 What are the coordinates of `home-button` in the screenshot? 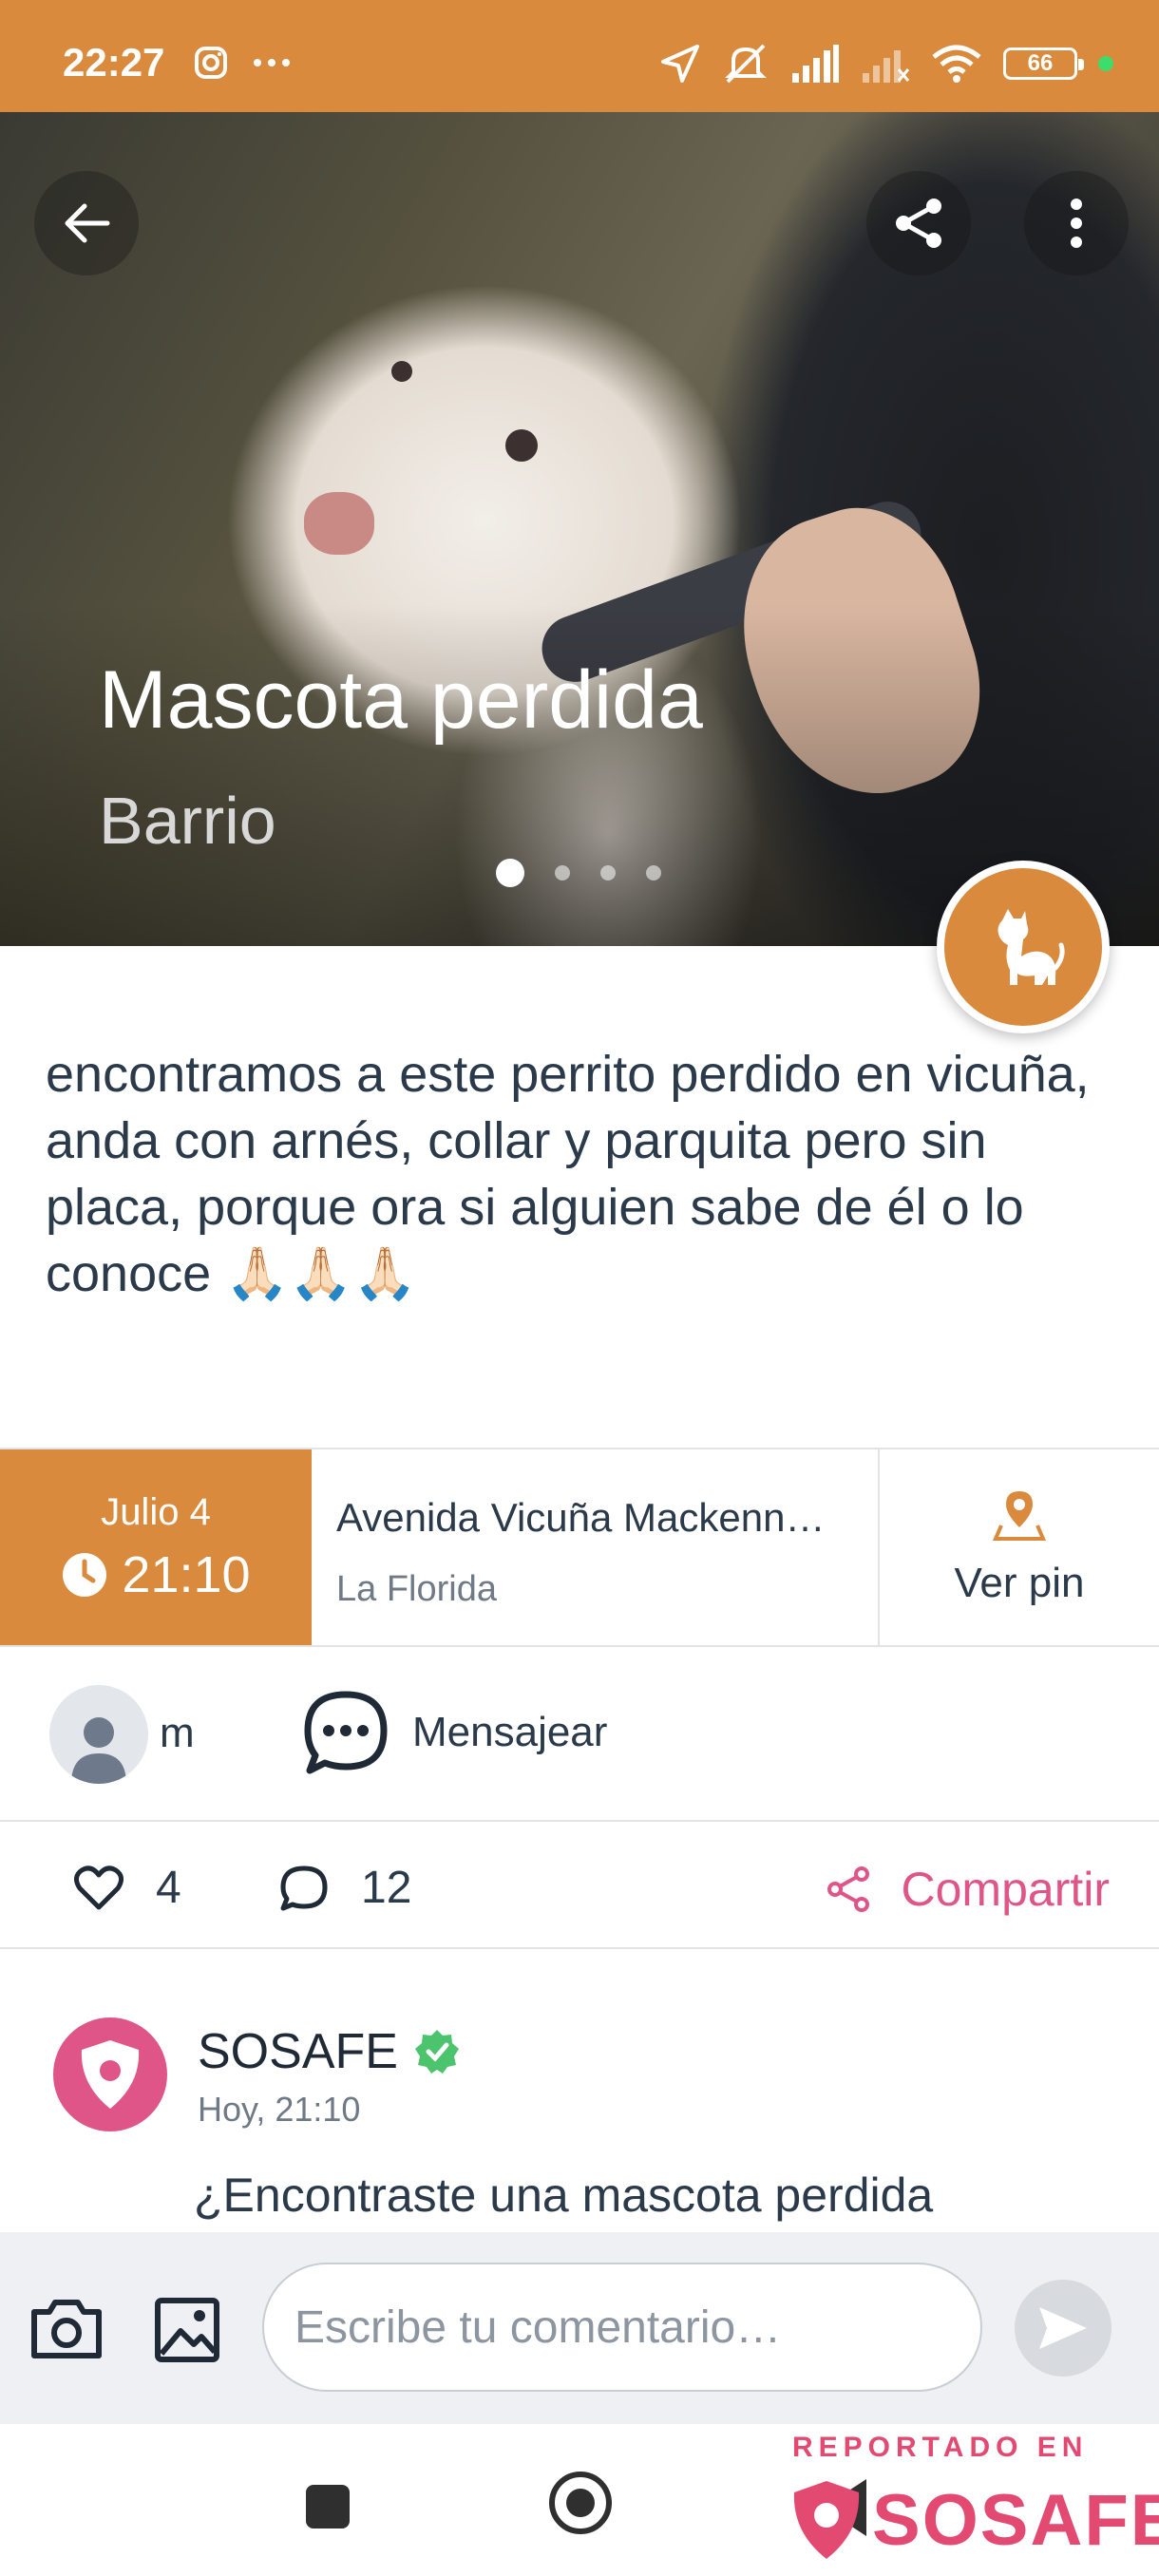 It's located at (580, 2503).